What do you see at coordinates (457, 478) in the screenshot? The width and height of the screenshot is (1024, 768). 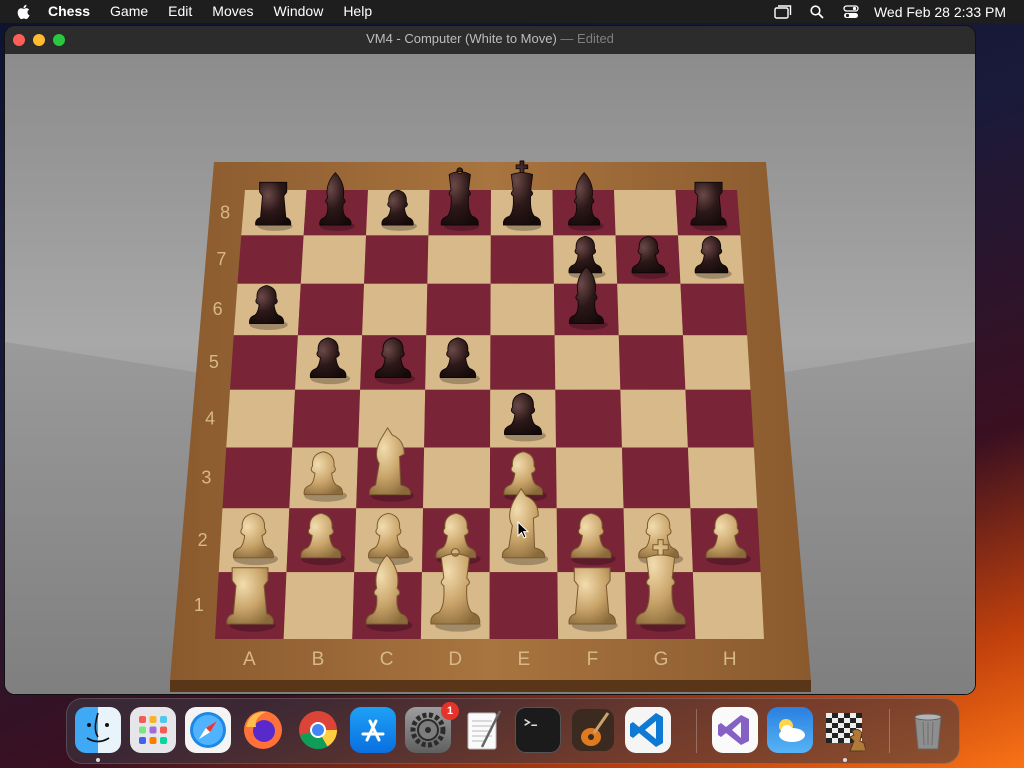 I see `board-square-d3` at bounding box center [457, 478].